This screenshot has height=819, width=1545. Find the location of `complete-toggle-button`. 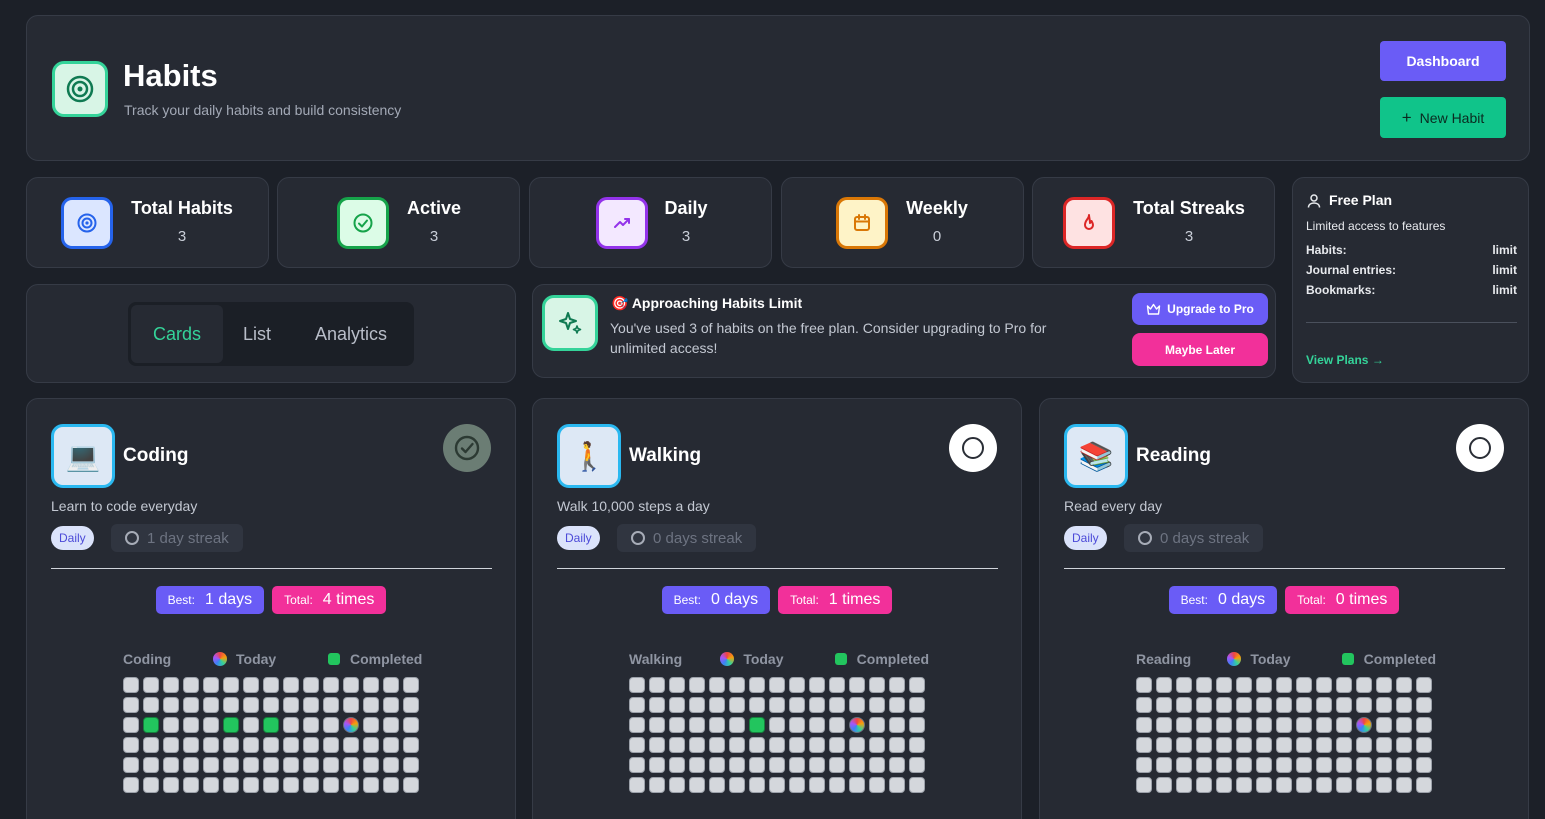

complete-toggle-button is located at coordinates (973, 448).